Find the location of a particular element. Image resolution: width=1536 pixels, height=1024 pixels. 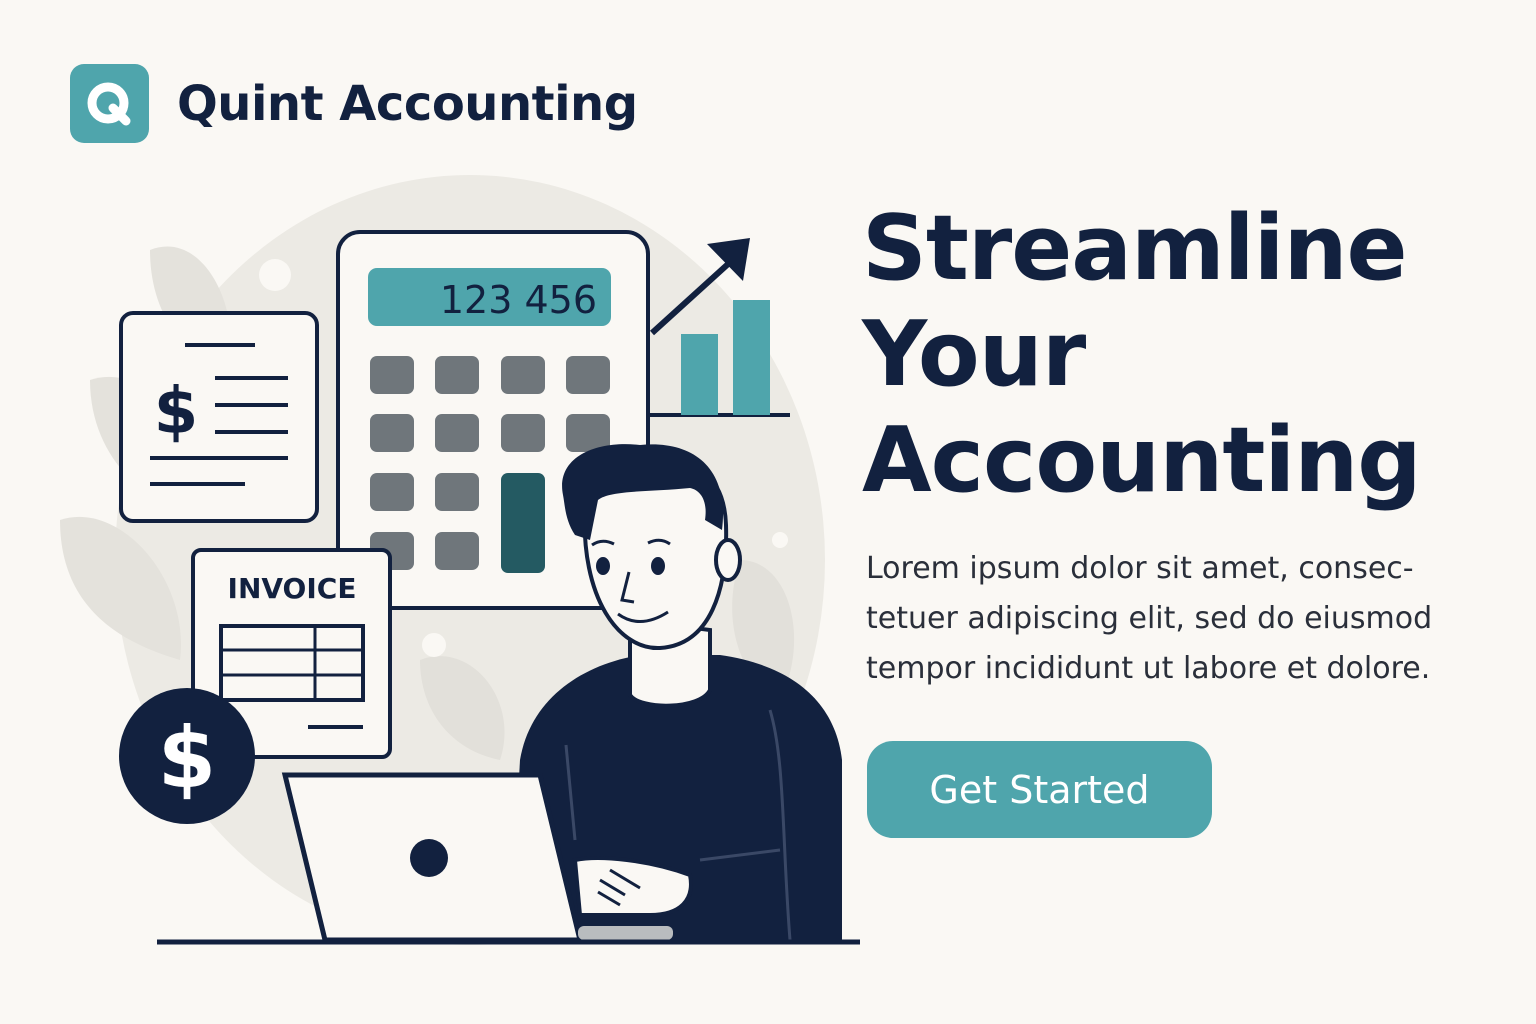

hero-description-line: tetuer adipiscing elit, sed do eiusmod is located at coordinates (1149, 618).